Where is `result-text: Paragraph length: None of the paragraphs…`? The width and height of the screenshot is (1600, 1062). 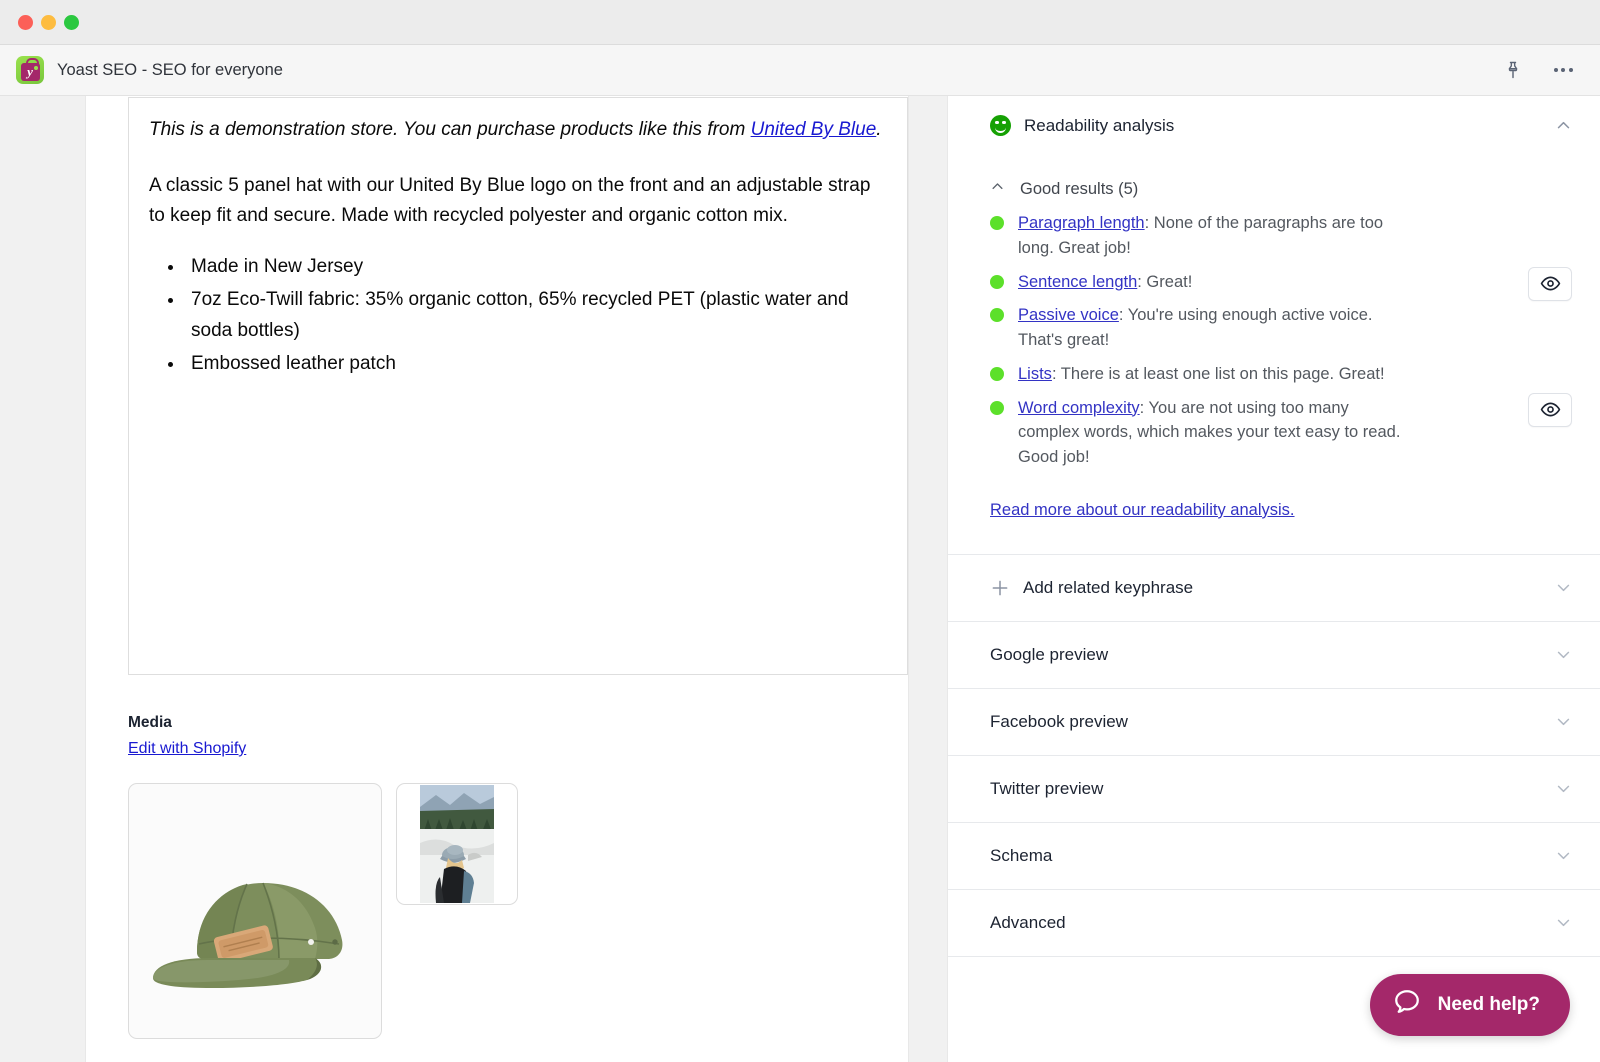 result-text: Paragraph length: None of the paragraphs… is located at coordinates (1216, 236).